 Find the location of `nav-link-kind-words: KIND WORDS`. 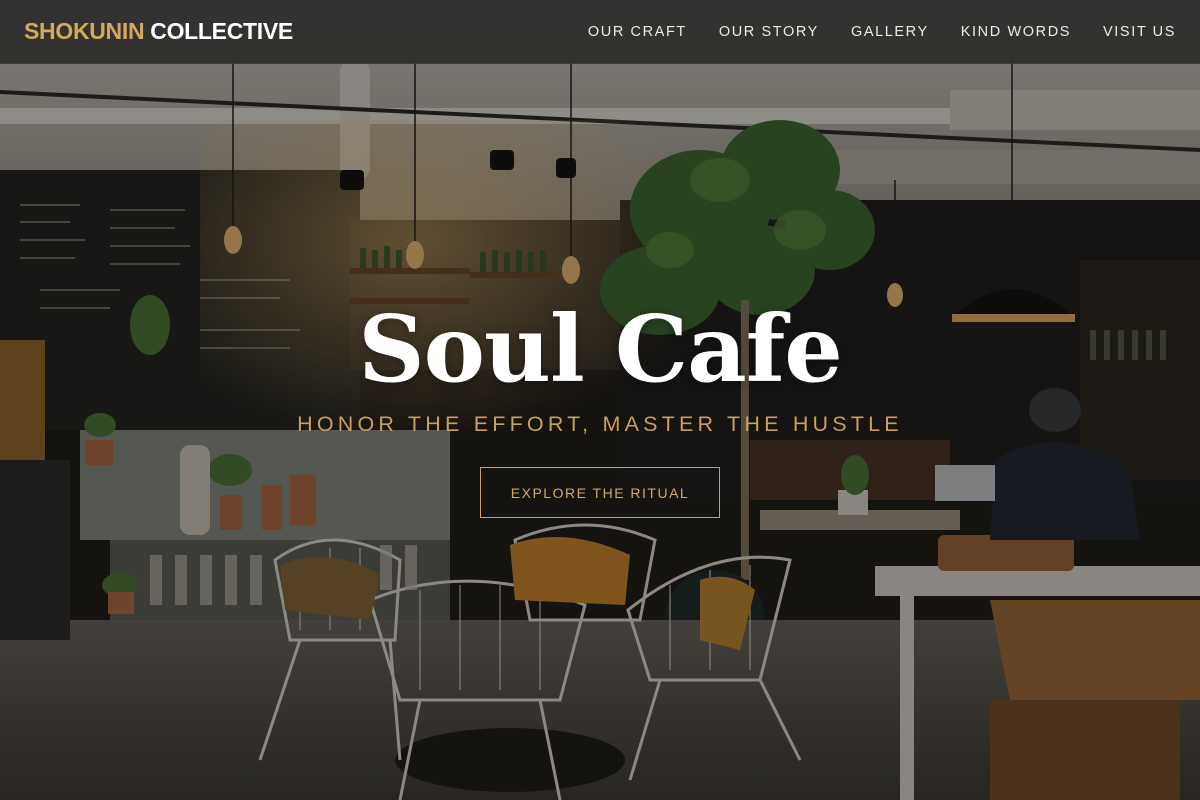

nav-link-kind-words: KIND WORDS is located at coordinates (1016, 32).